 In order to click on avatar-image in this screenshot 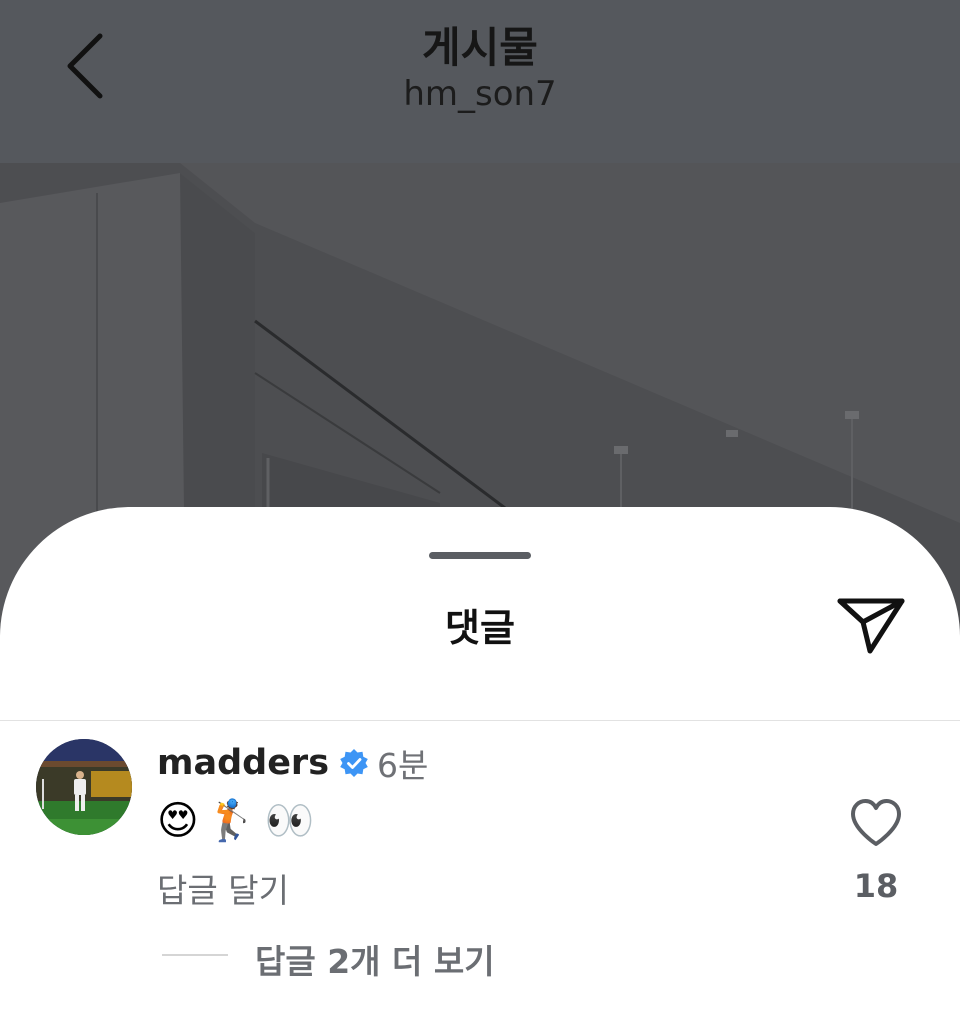, I will do `click(84, 787)`.